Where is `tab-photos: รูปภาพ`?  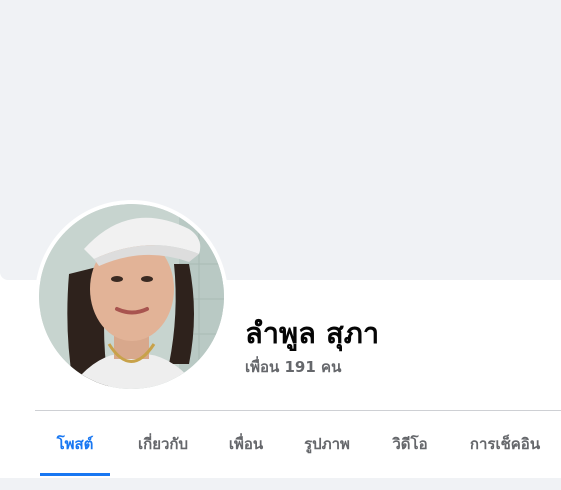 tab-photos: รูปภาพ is located at coordinates (327, 444).